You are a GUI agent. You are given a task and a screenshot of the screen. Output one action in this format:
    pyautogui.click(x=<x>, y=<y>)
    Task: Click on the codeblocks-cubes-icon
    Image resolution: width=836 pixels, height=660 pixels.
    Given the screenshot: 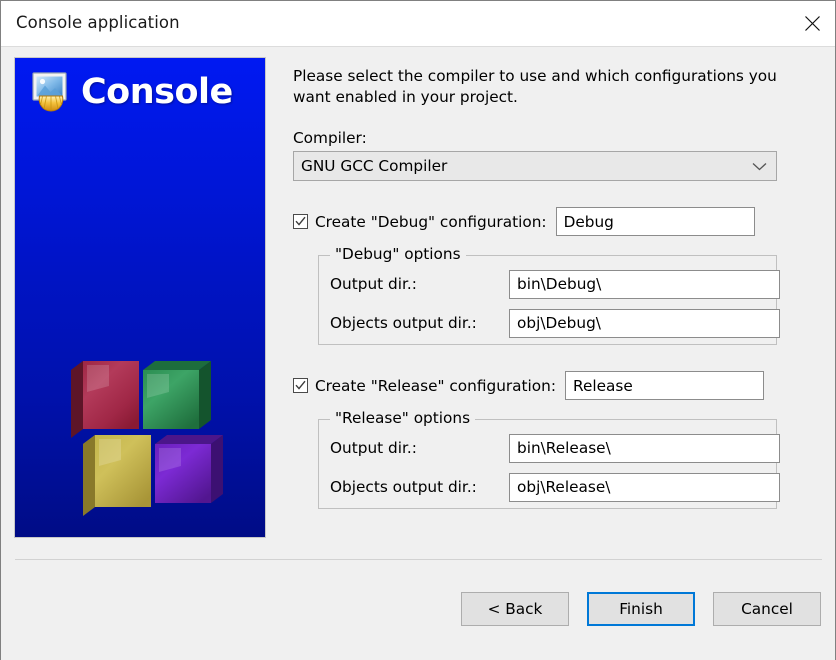 What is the action you would take?
    pyautogui.click(x=150, y=445)
    